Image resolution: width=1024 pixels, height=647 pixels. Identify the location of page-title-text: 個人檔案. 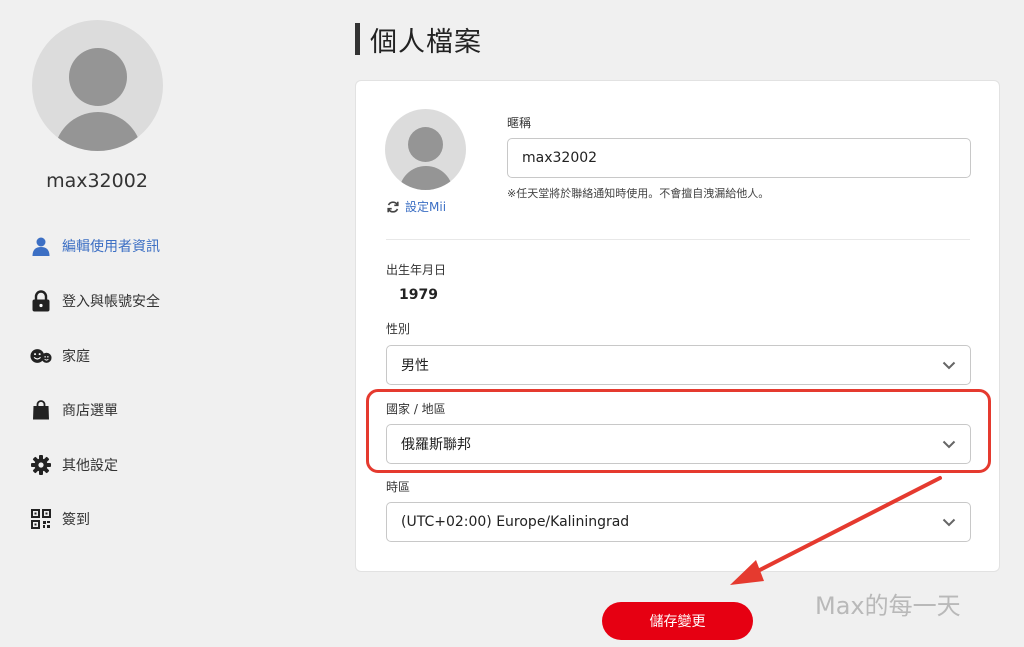
(426, 42).